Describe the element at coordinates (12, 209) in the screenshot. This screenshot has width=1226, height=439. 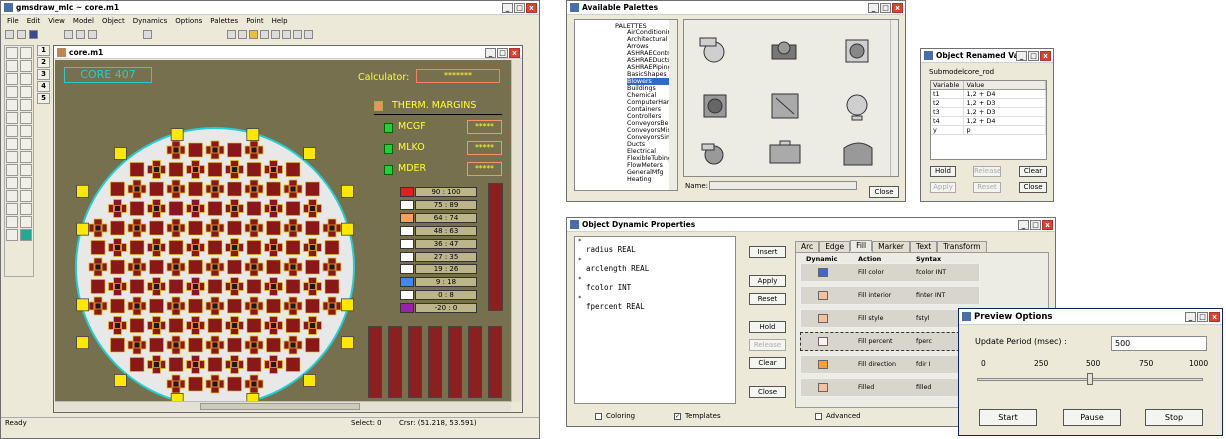
I see `spline-tool-icon` at that location.